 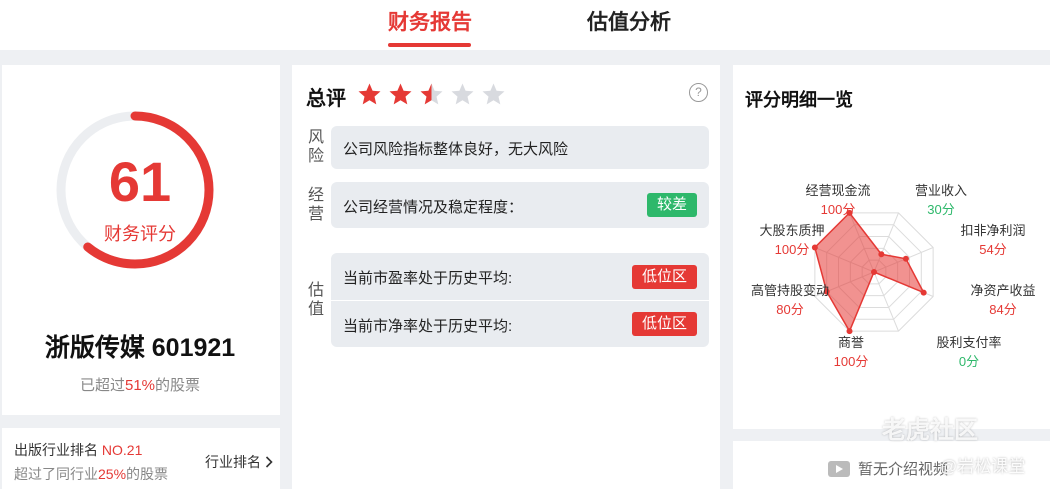 I want to click on industry-surpass-line: 超过了同行业25%的股票, so click(x=91, y=474).